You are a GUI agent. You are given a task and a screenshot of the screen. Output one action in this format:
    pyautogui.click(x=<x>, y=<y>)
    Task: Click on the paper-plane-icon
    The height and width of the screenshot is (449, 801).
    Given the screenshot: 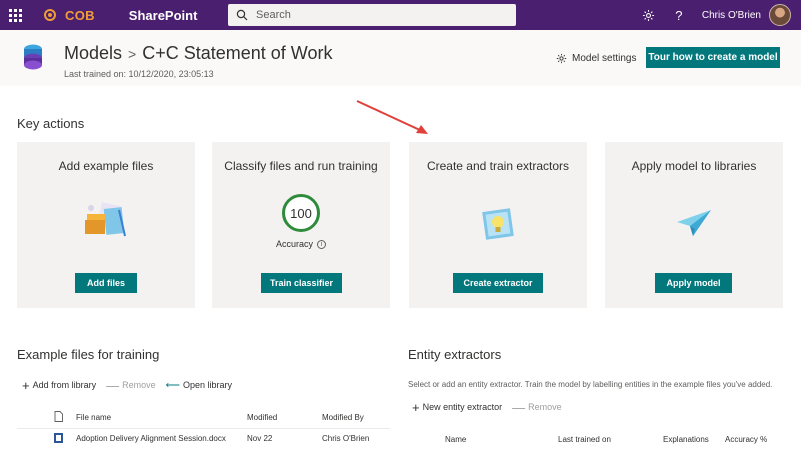 What is the action you would take?
    pyautogui.click(x=694, y=223)
    